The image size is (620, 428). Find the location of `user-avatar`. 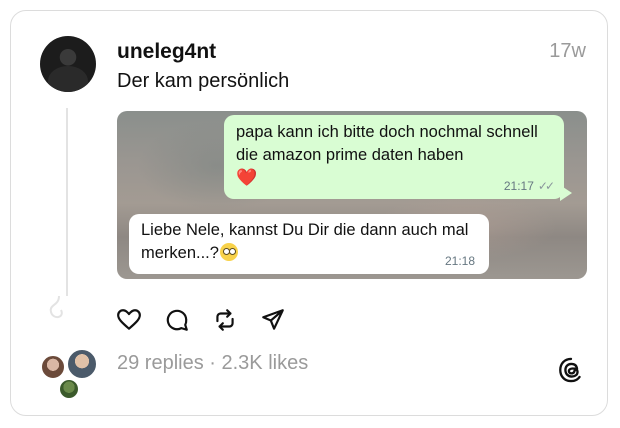

user-avatar is located at coordinates (68, 64).